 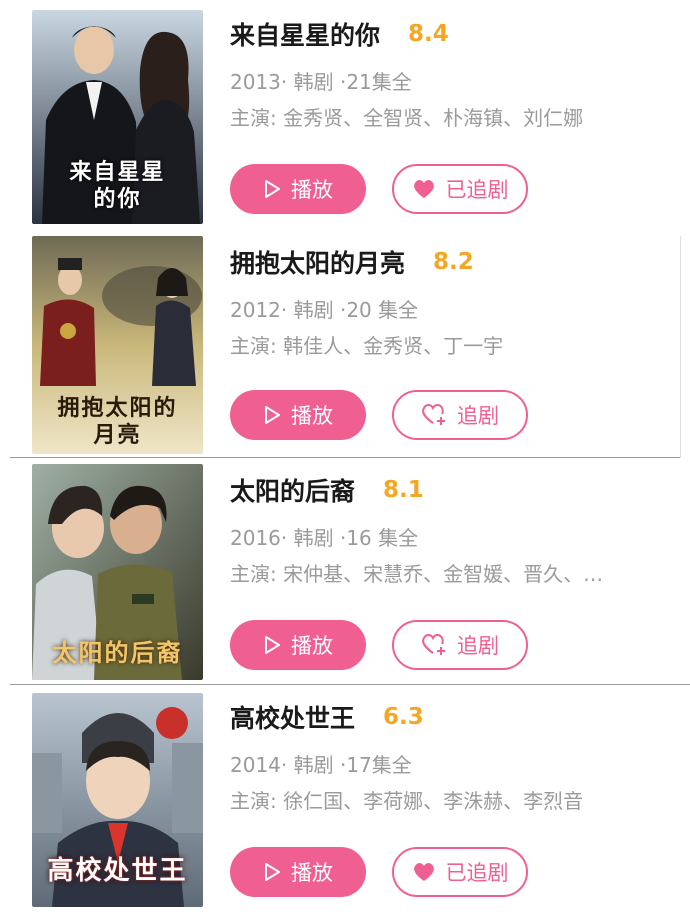 I want to click on poster-title-text: 拥抱太阳的 月亮, so click(x=117, y=421).